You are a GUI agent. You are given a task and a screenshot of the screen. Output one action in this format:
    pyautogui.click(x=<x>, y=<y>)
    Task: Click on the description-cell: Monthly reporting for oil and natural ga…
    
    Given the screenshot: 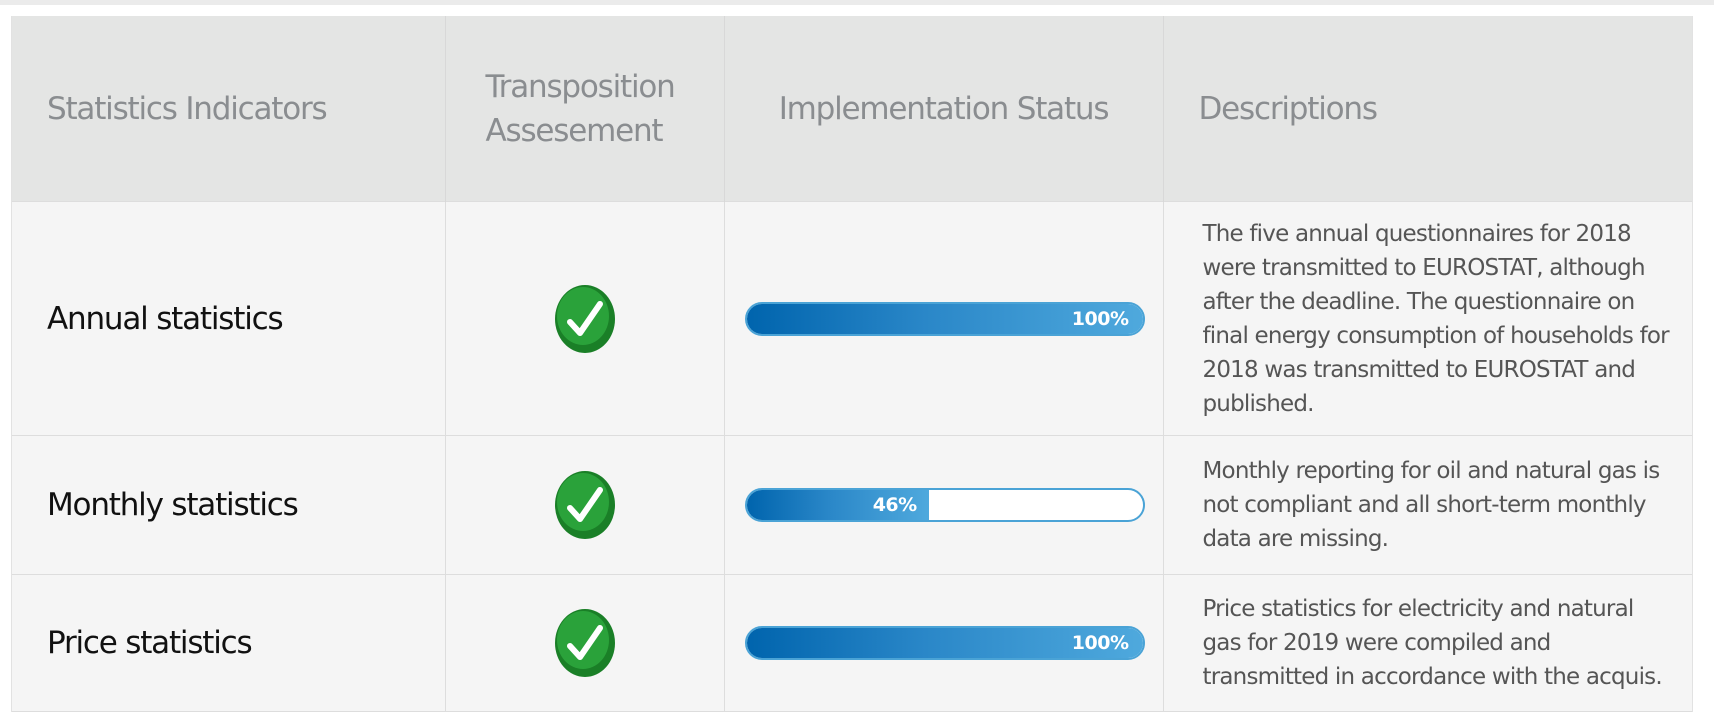 What is the action you would take?
    pyautogui.click(x=1427, y=505)
    